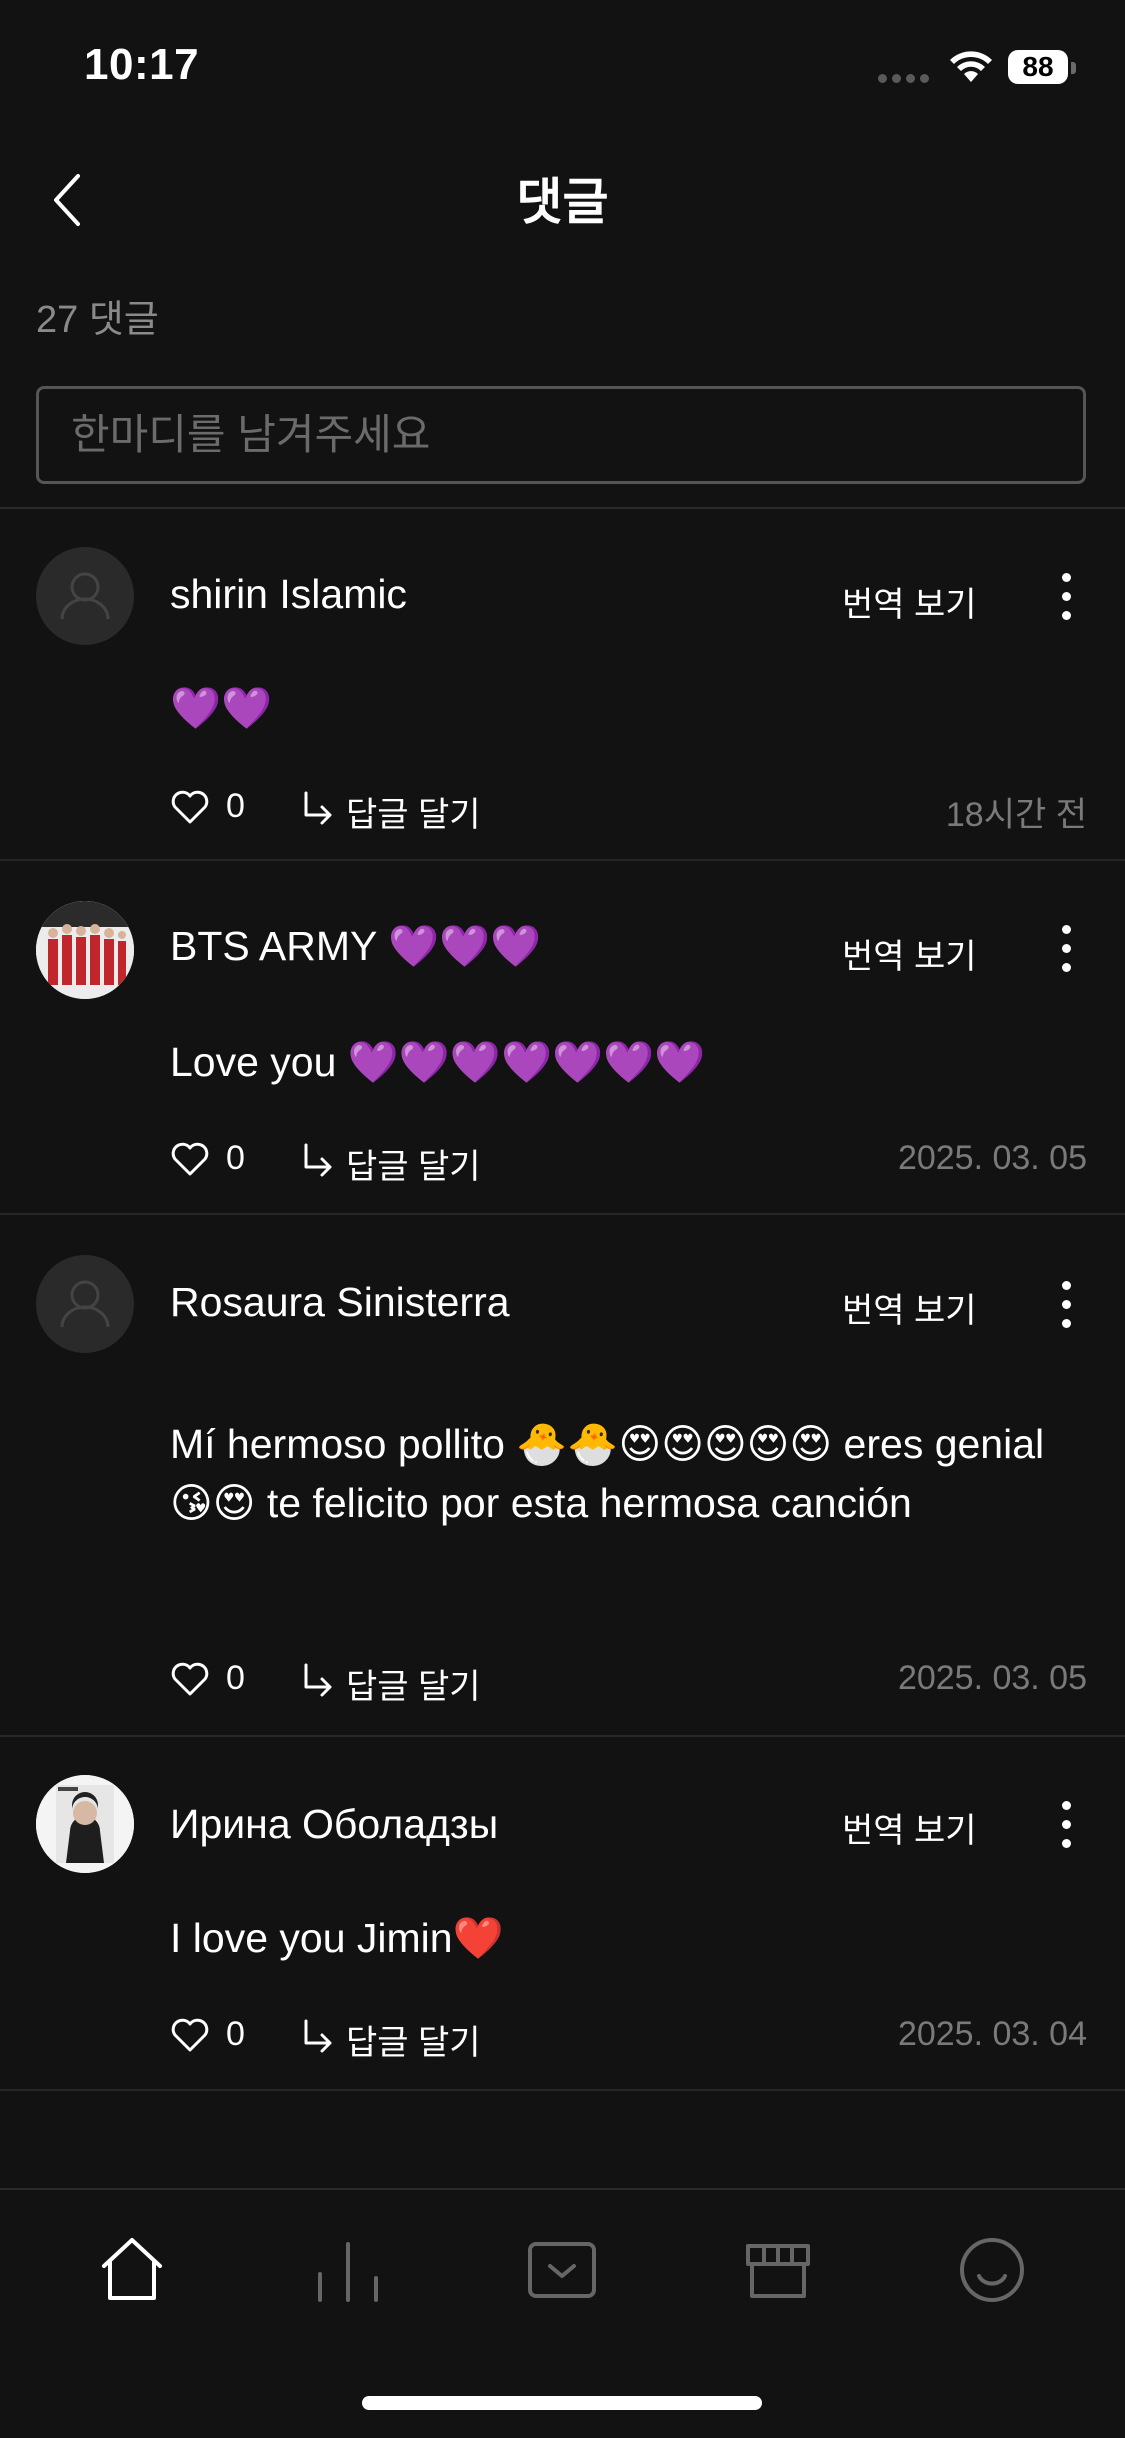 The width and height of the screenshot is (1125, 2438). Describe the element at coordinates (1016, 815) in the screenshot. I see `comment-timestamp: 18시간 전` at that location.